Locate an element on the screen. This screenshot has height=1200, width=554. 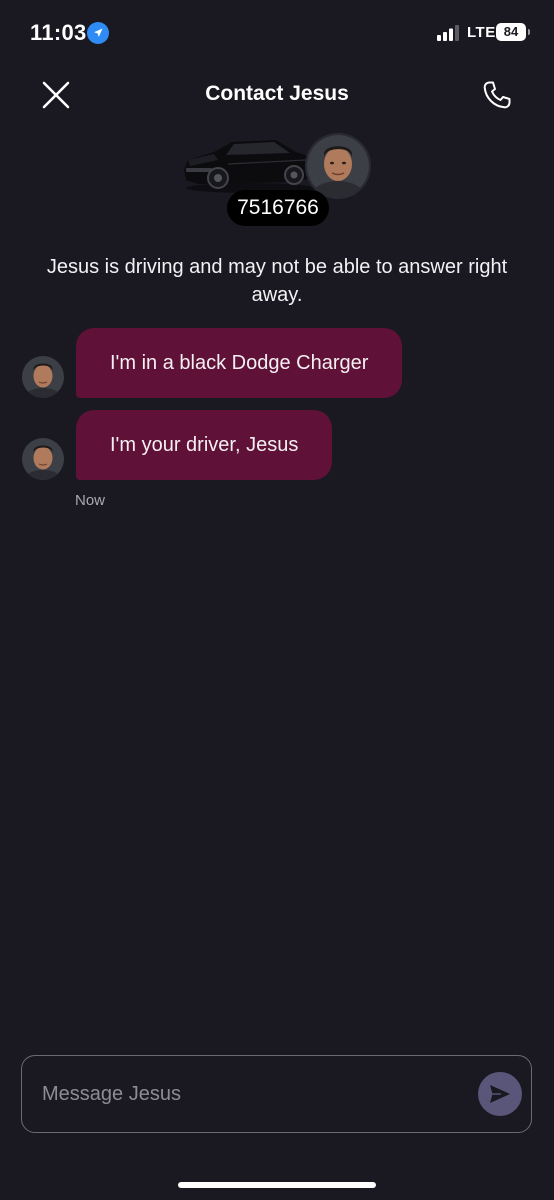
message-composer is located at coordinates (276, 1094).